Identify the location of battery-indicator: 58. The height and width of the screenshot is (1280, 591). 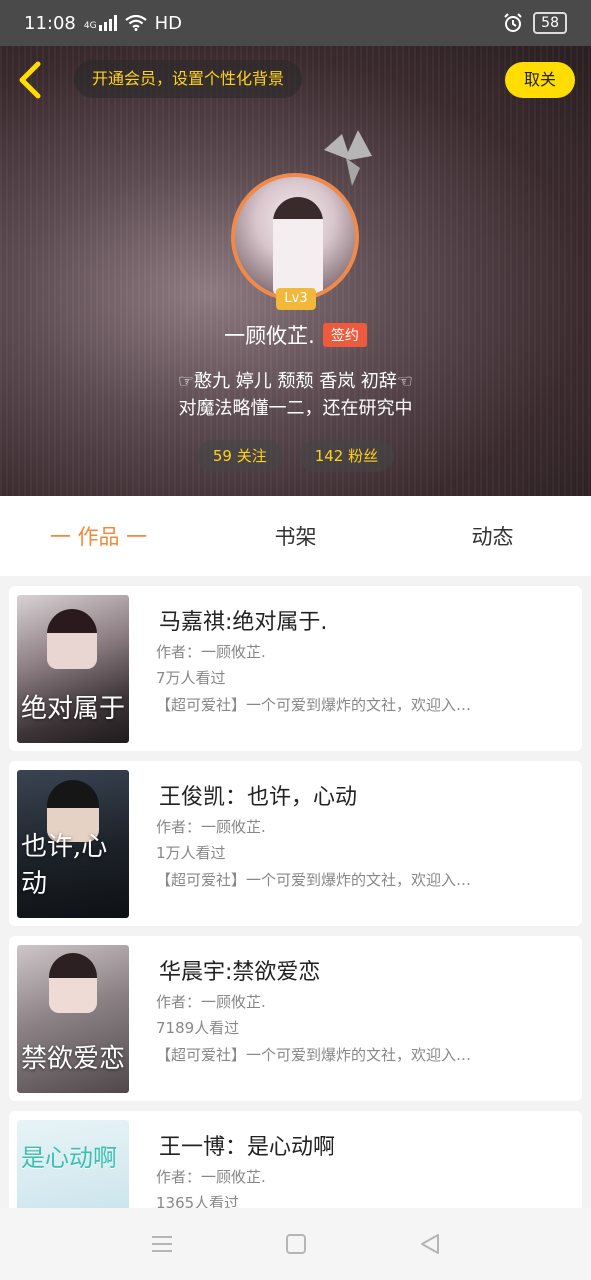
(550, 23).